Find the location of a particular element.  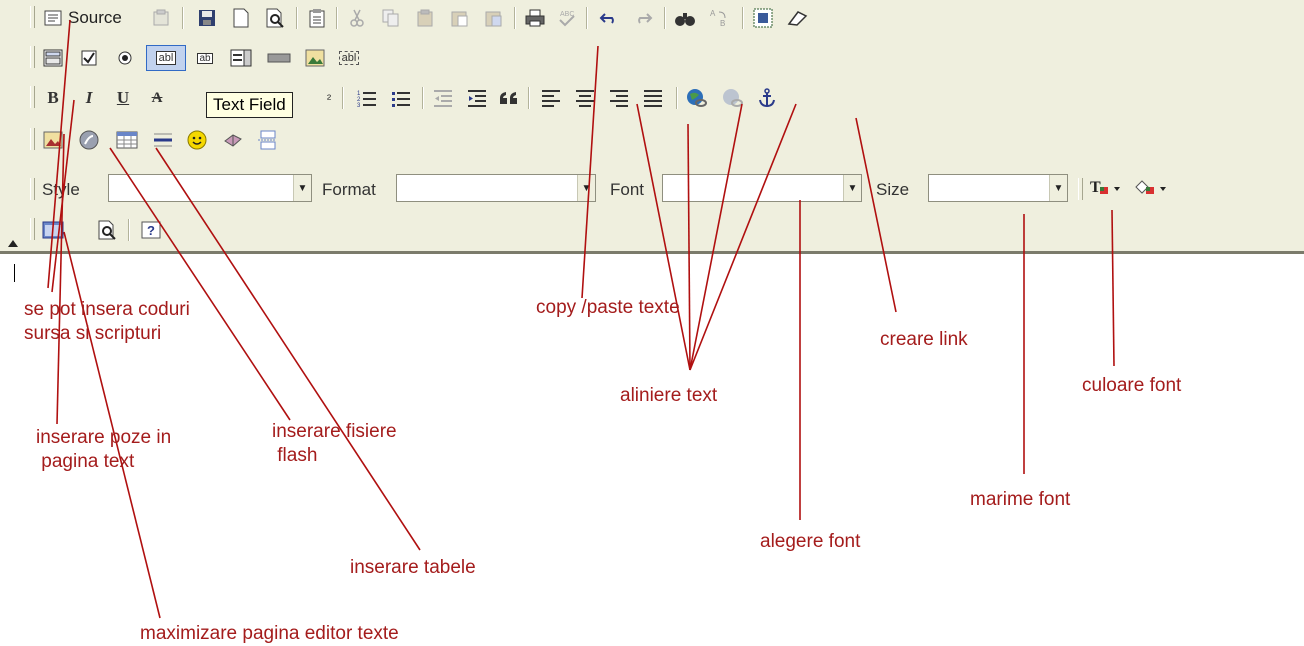

textarea-button: ab is located at coordinates (205, 58).